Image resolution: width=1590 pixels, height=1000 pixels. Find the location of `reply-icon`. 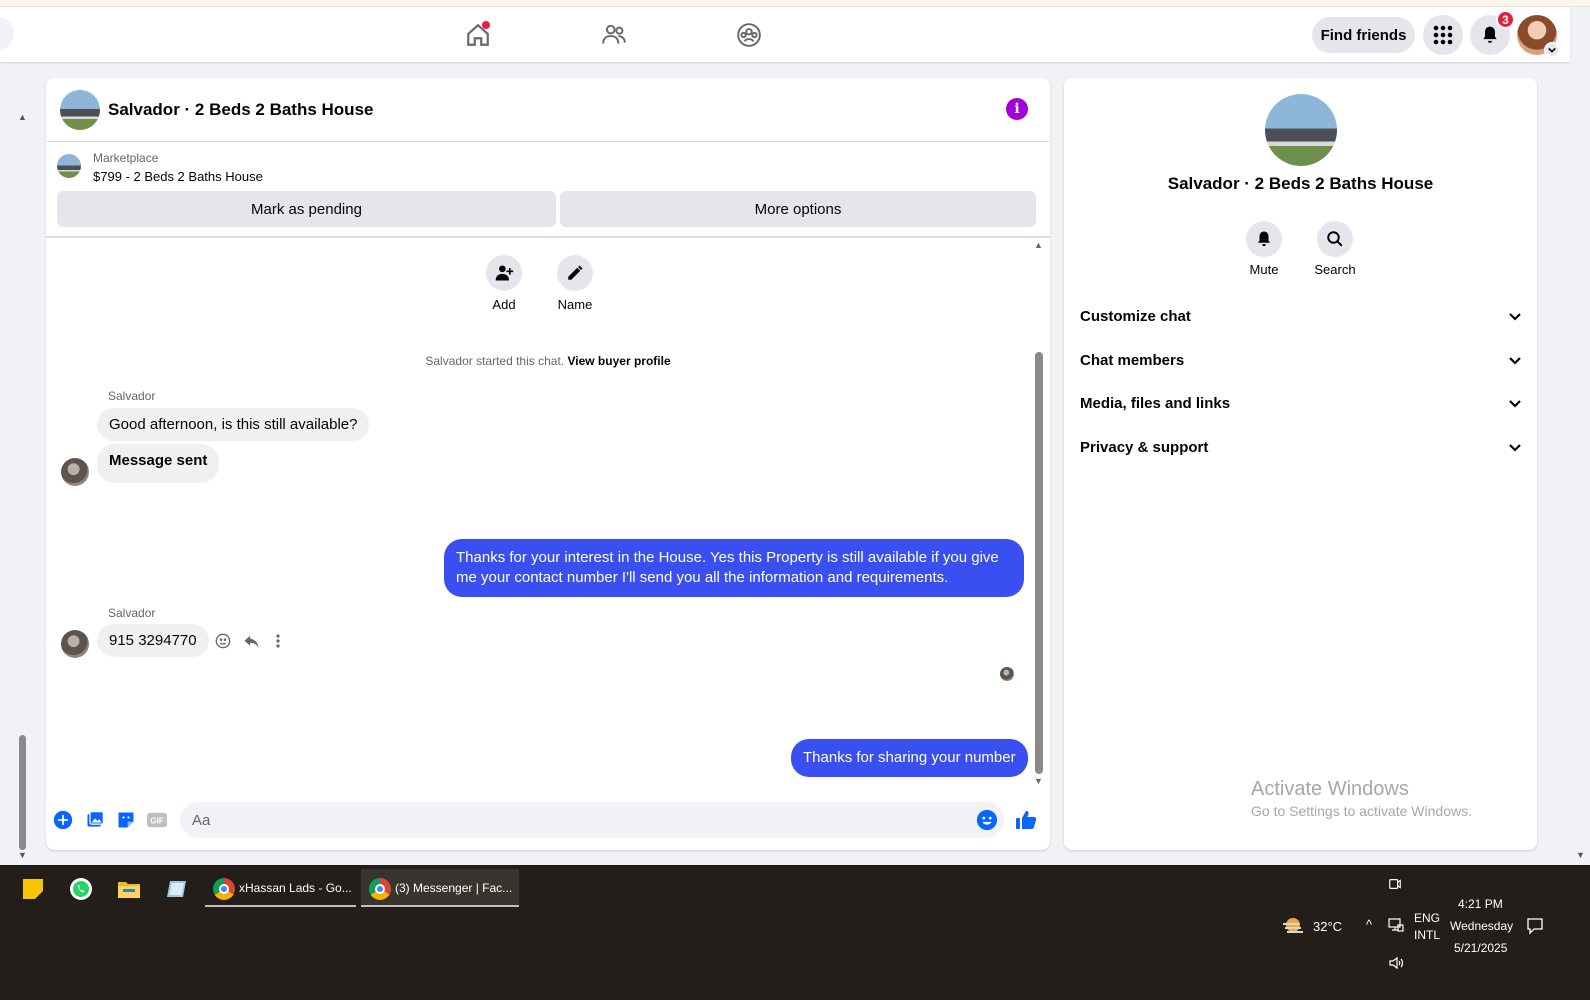

reply-icon is located at coordinates (251, 641).